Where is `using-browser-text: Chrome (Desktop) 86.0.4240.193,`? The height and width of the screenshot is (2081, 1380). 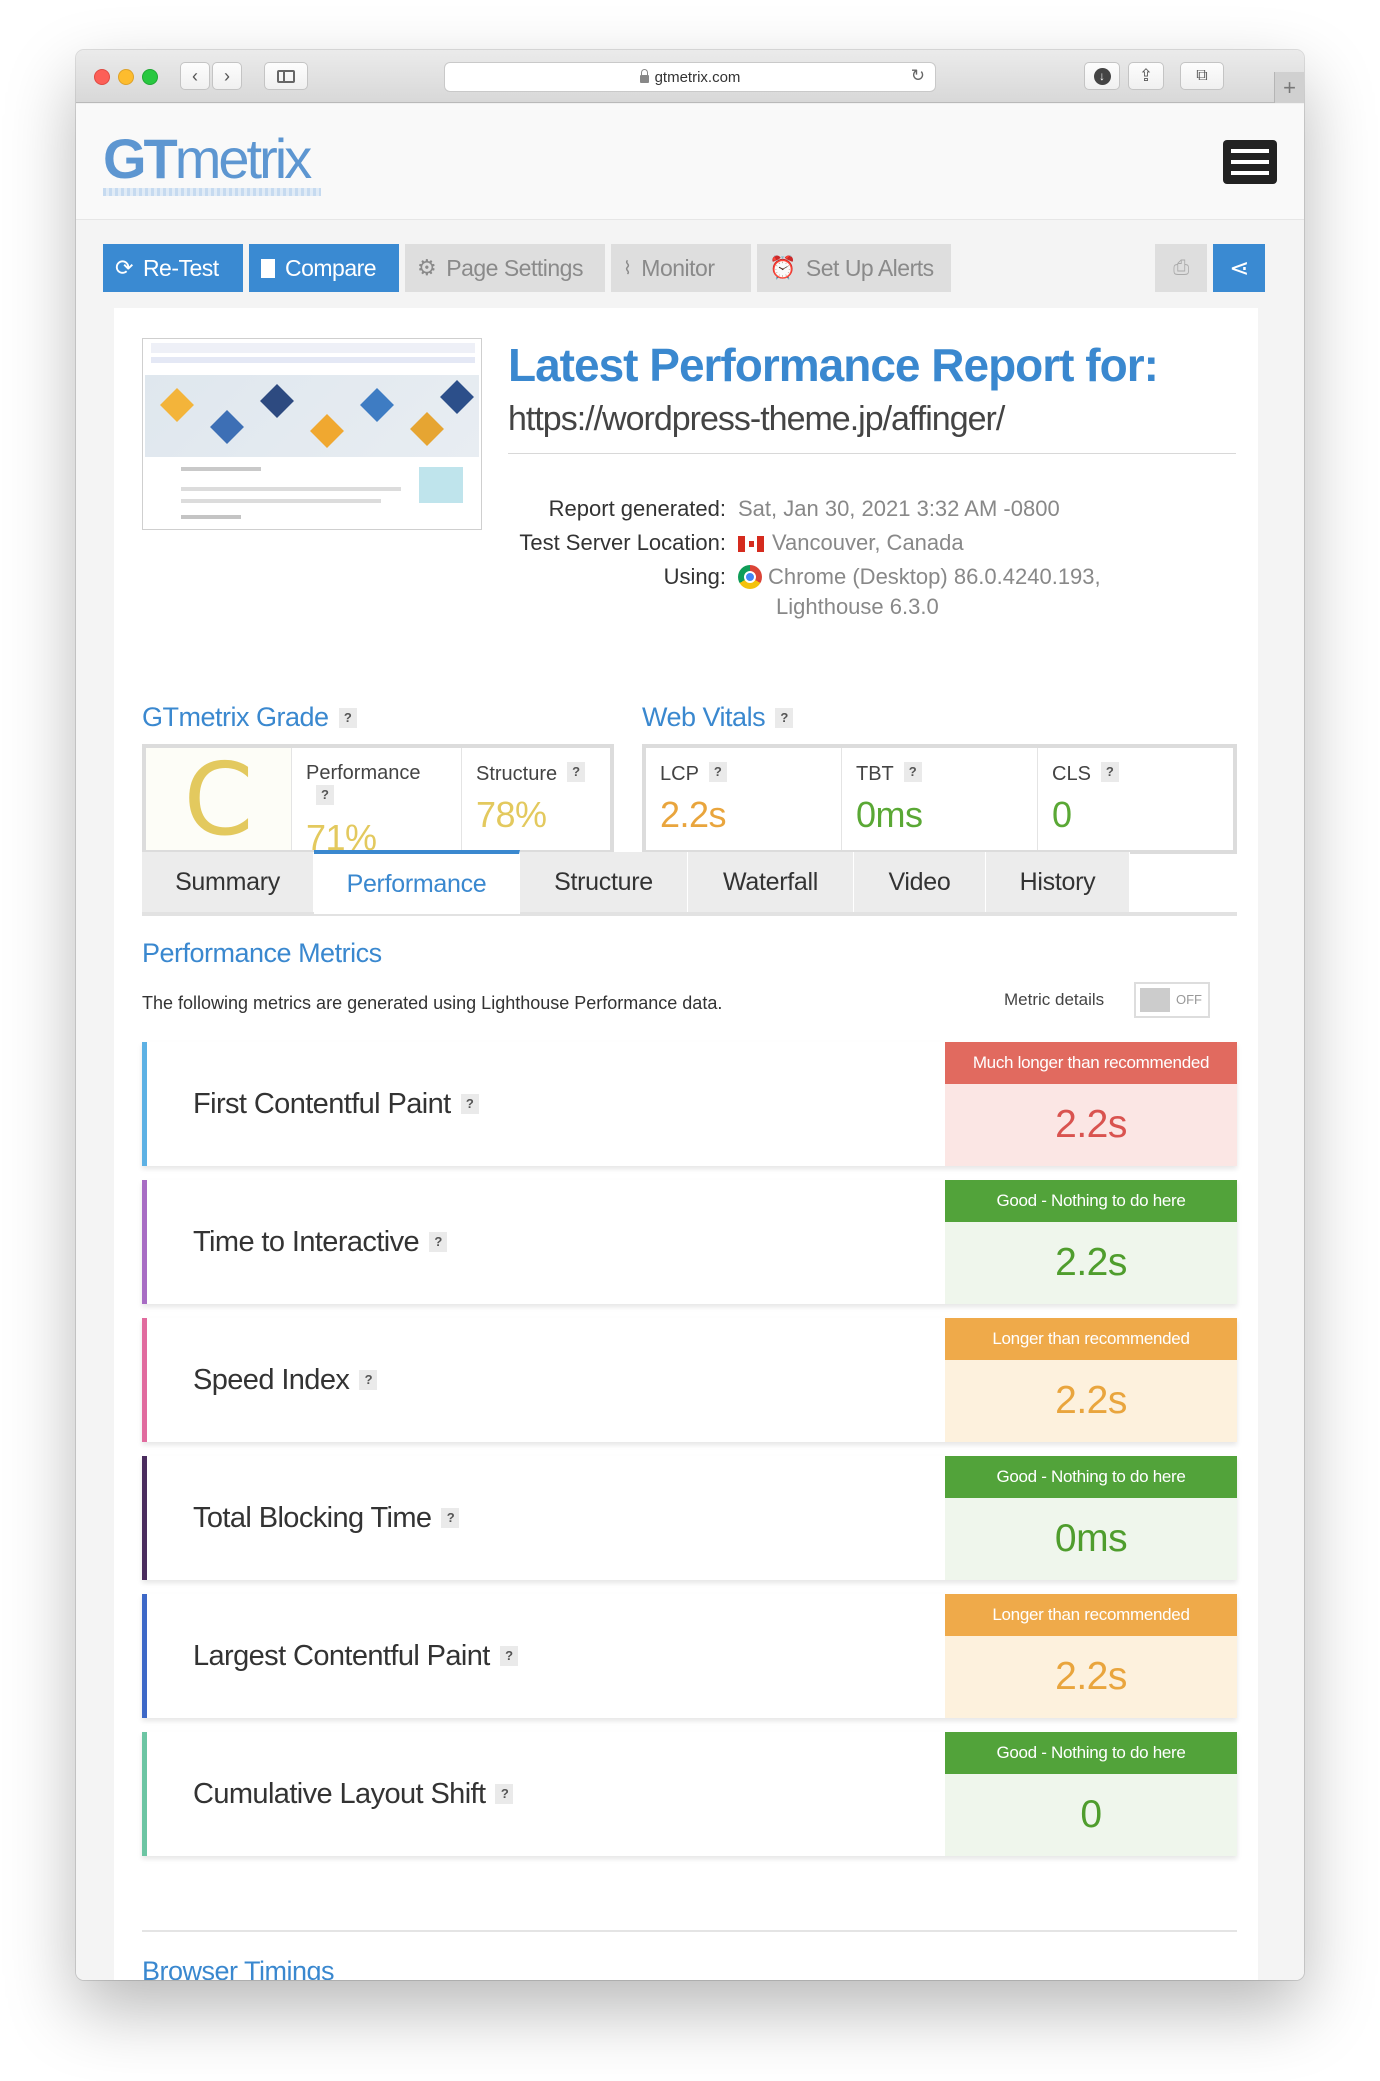 using-browser-text: Chrome (Desktop) 86.0.4240.193, is located at coordinates (934, 576).